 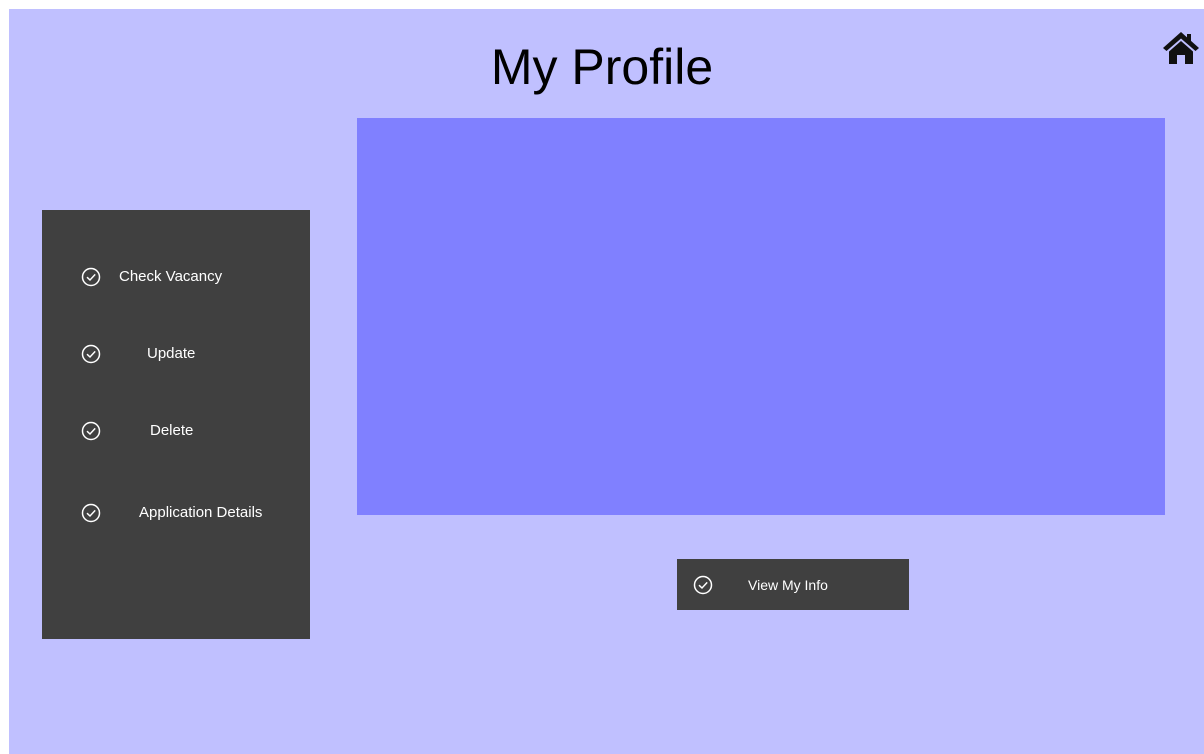 I want to click on sidebar-item-delete: Delete, so click(x=190, y=432).